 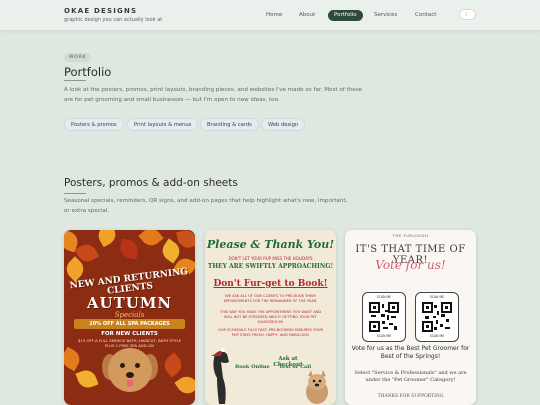 I want to click on theme-toggle-button: ☾, so click(x=467, y=14).